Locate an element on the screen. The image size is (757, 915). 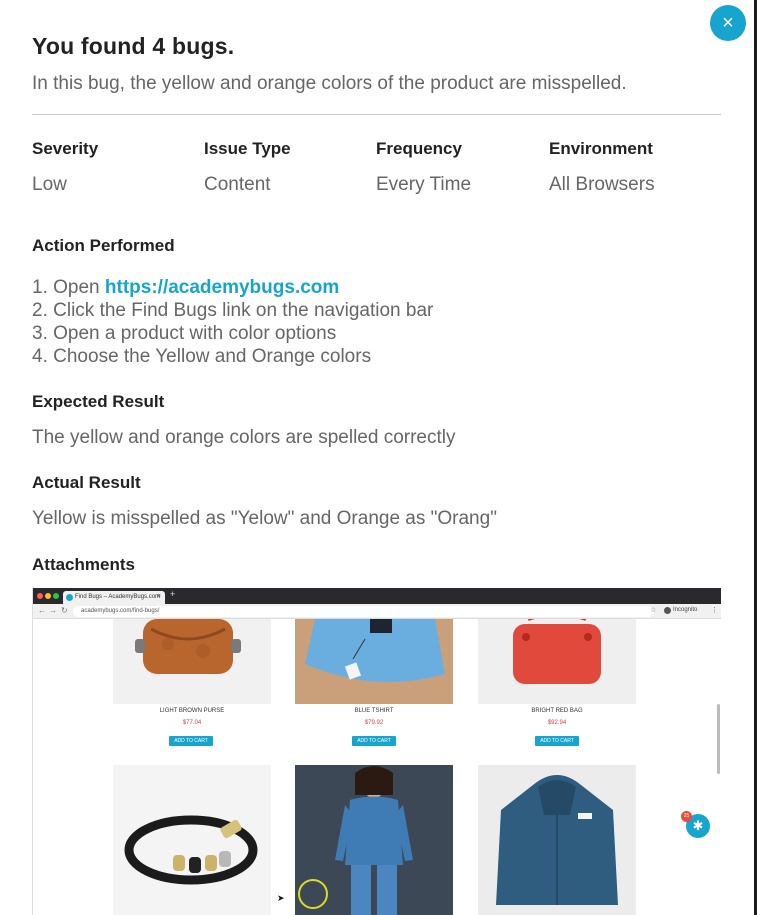
tab-close-icon: × is located at coordinates (158, 596).